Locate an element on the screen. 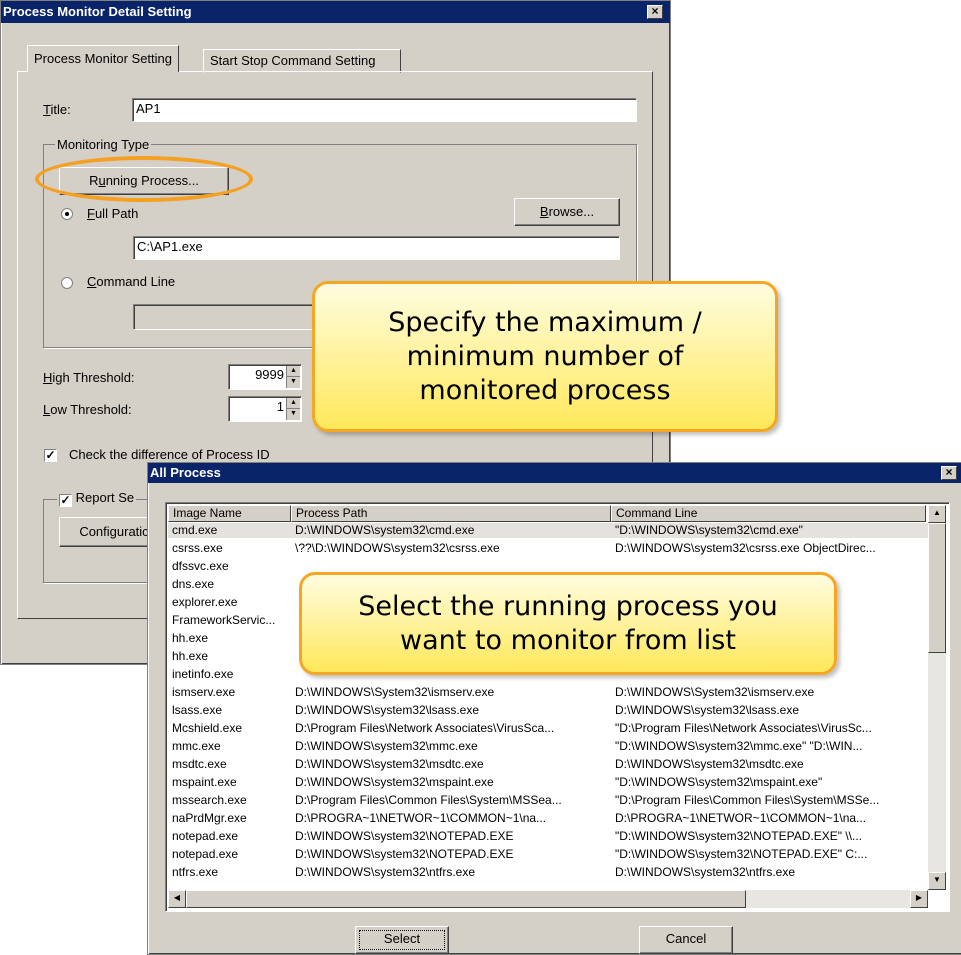 This screenshot has width=961, height=955. image-name-cell: mspaint.exe is located at coordinates (204, 782).